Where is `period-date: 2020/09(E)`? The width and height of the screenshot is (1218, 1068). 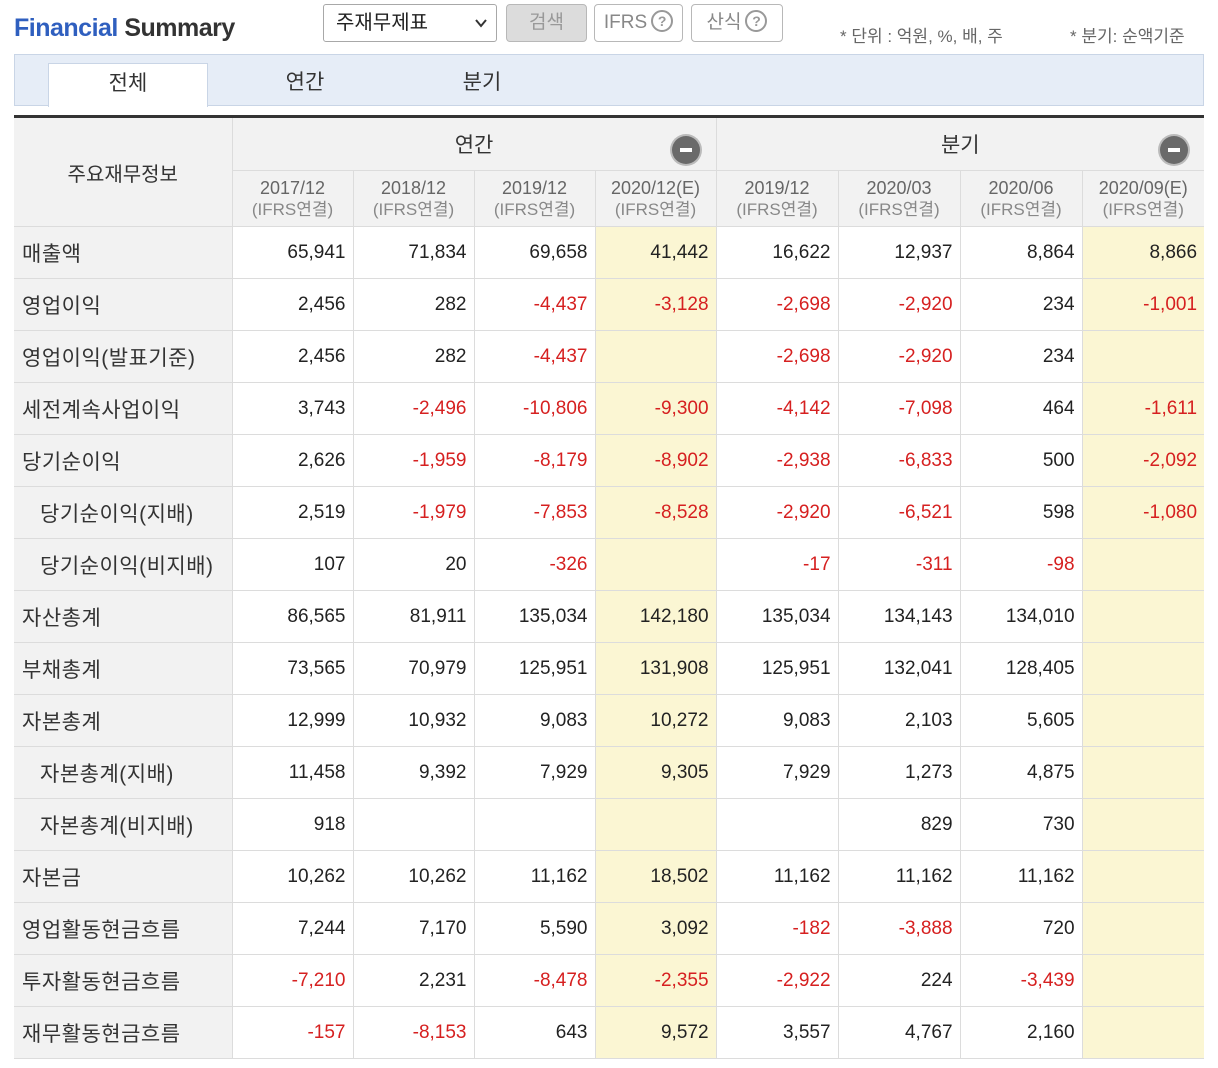
period-date: 2020/09(E) is located at coordinates (1143, 187).